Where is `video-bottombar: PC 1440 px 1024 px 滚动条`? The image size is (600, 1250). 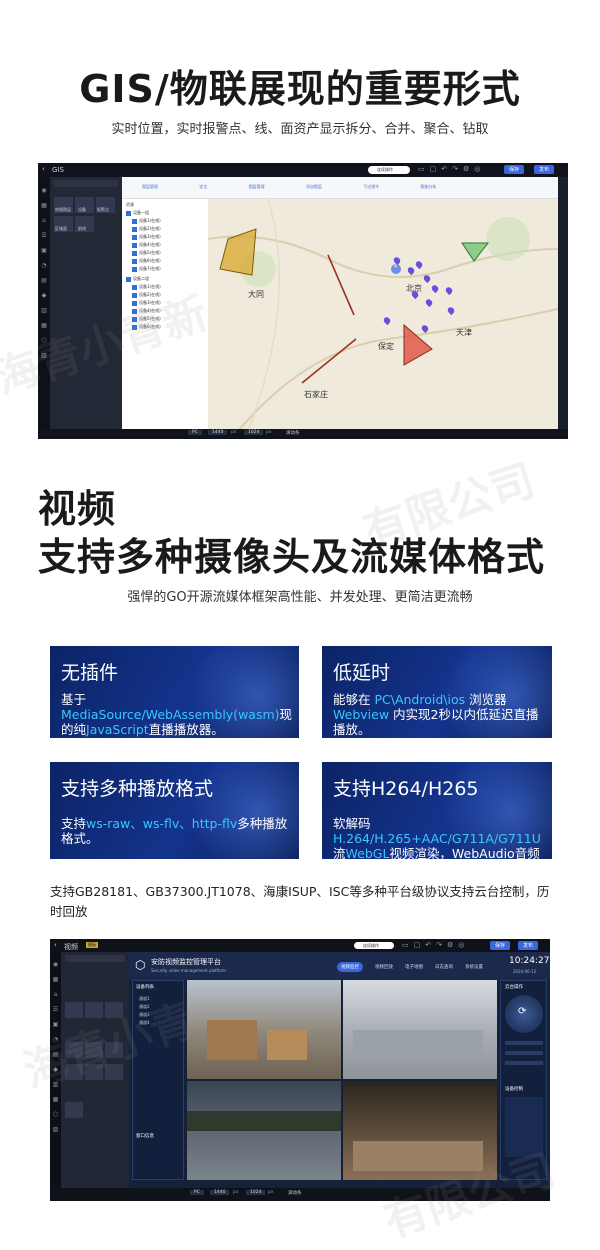
video-bottombar: PC 1440 px 1024 px 滚动条 is located at coordinates (300, 1194).